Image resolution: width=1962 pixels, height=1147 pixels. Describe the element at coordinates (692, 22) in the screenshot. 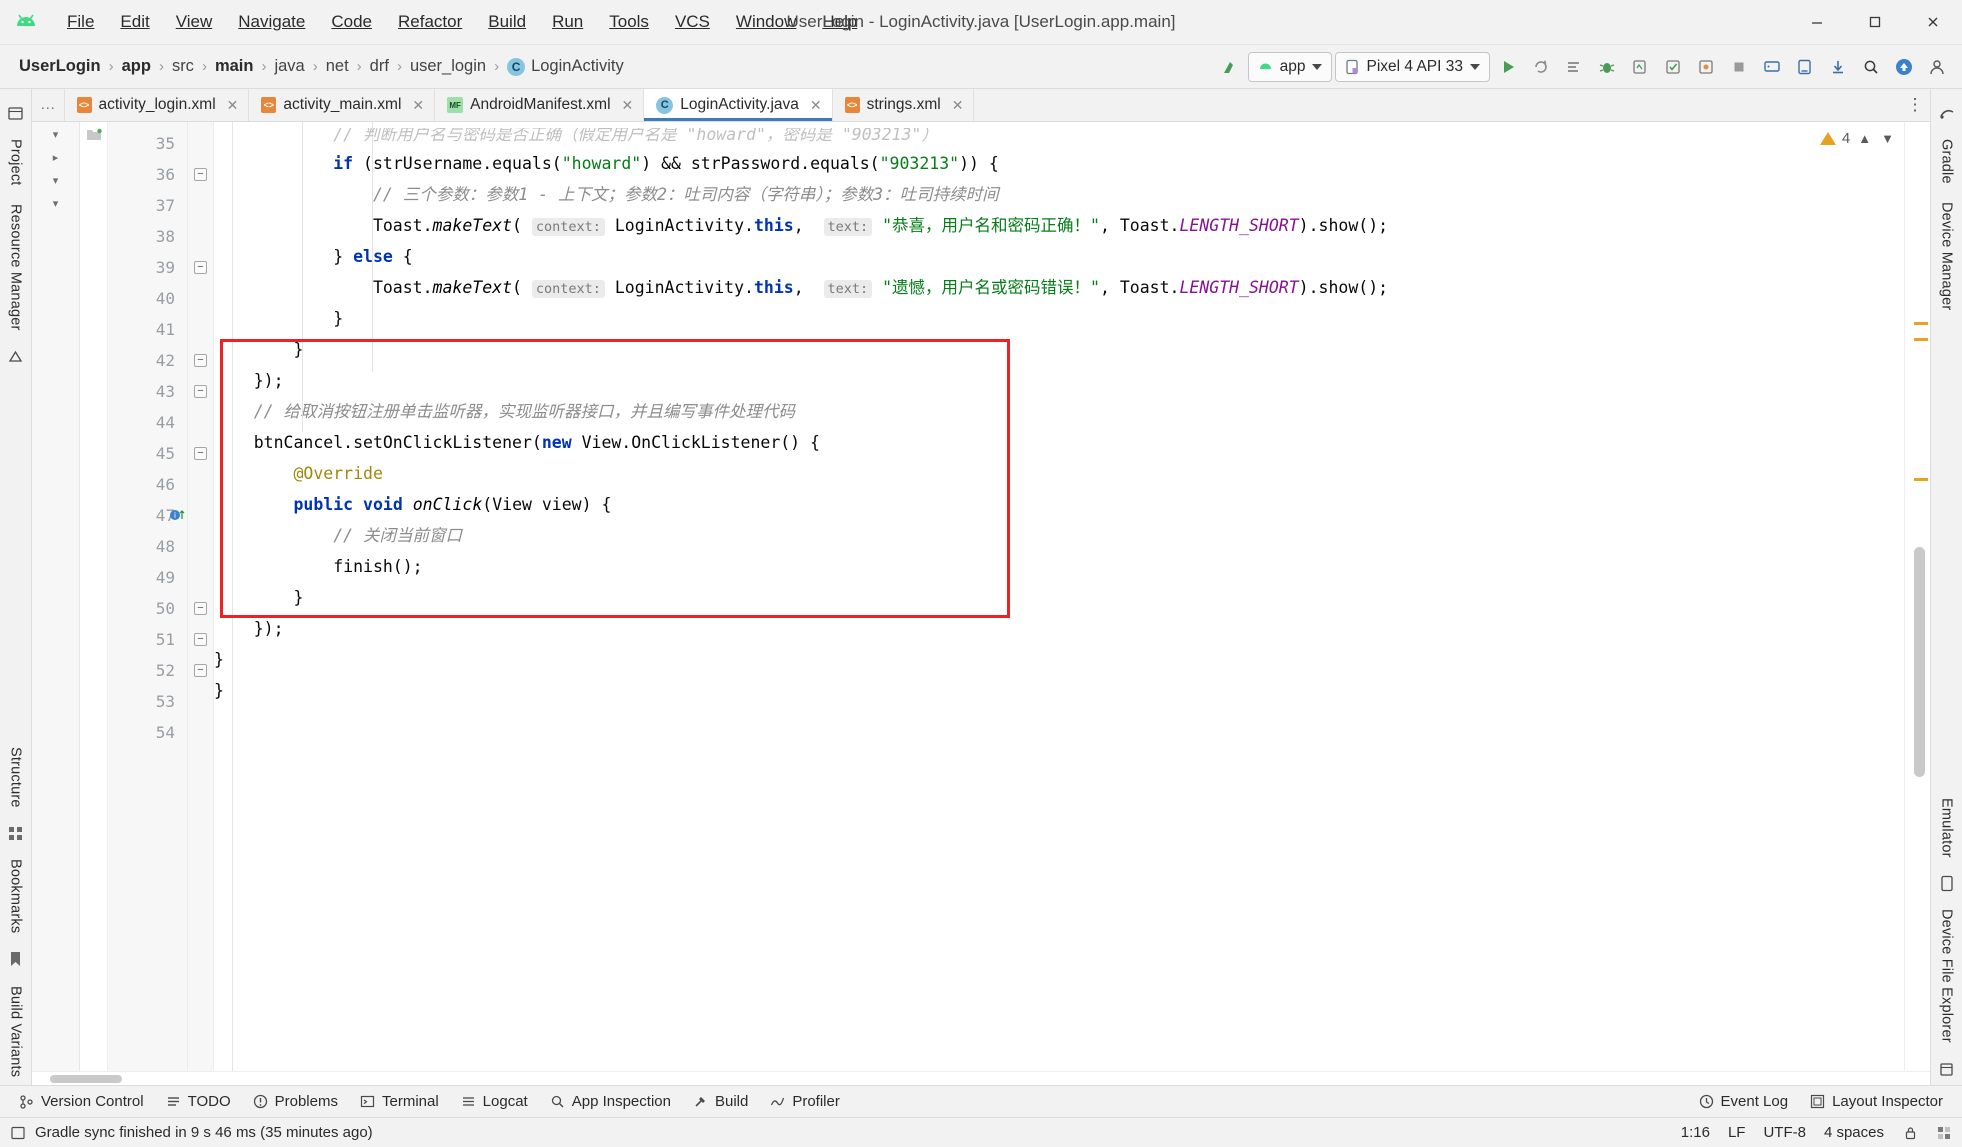

I see `menu-vcs: VCS` at that location.